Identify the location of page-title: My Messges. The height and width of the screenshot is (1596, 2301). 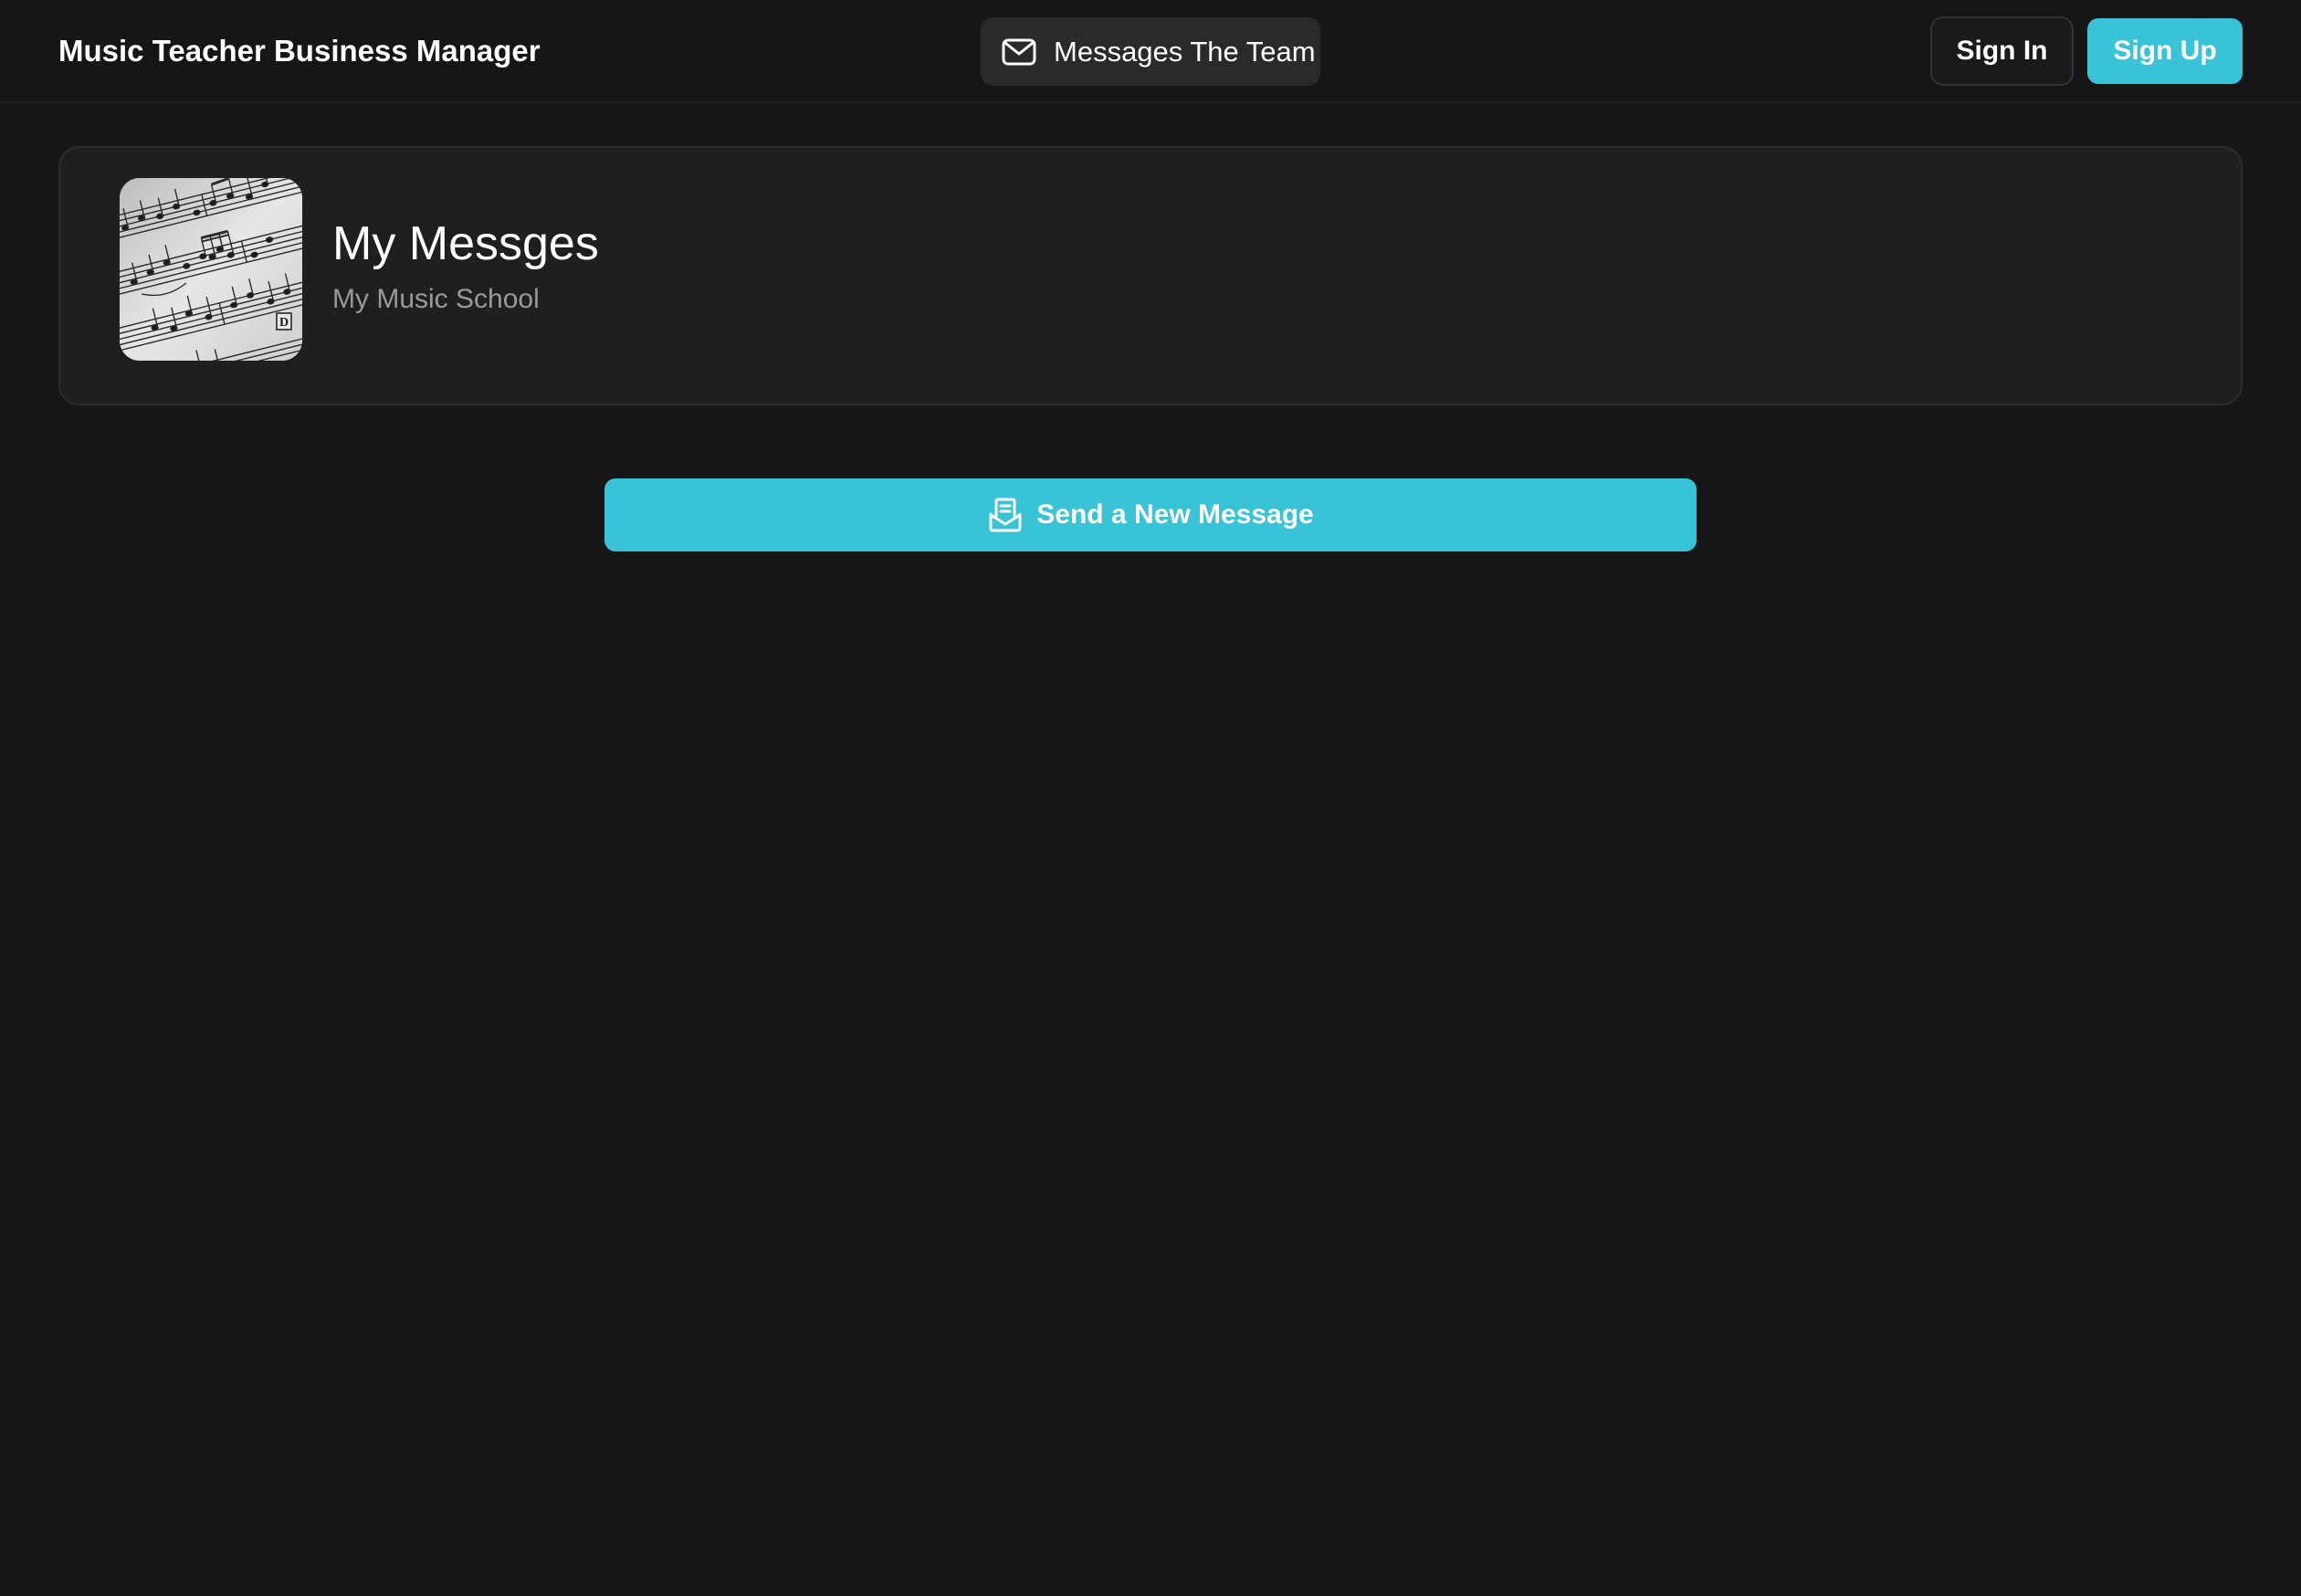
(465, 243).